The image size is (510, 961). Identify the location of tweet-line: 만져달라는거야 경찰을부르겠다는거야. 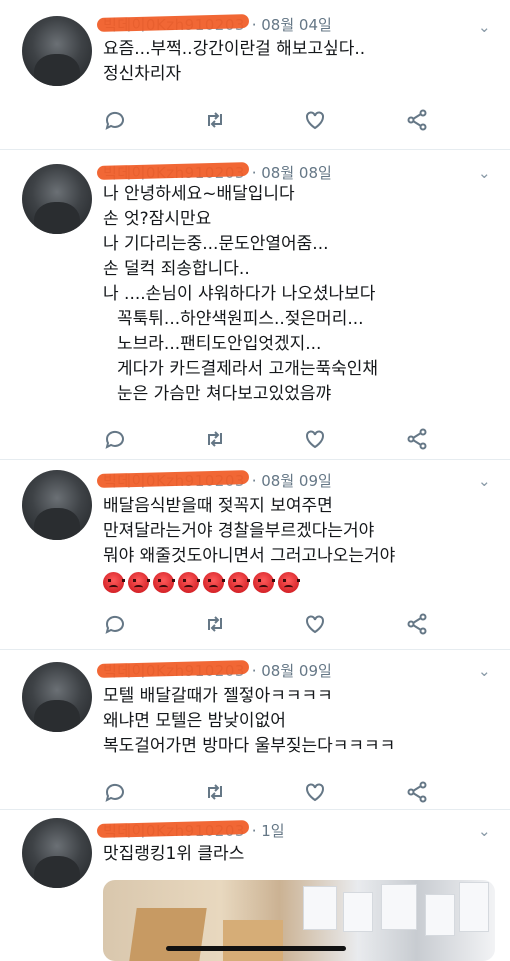
(239, 531).